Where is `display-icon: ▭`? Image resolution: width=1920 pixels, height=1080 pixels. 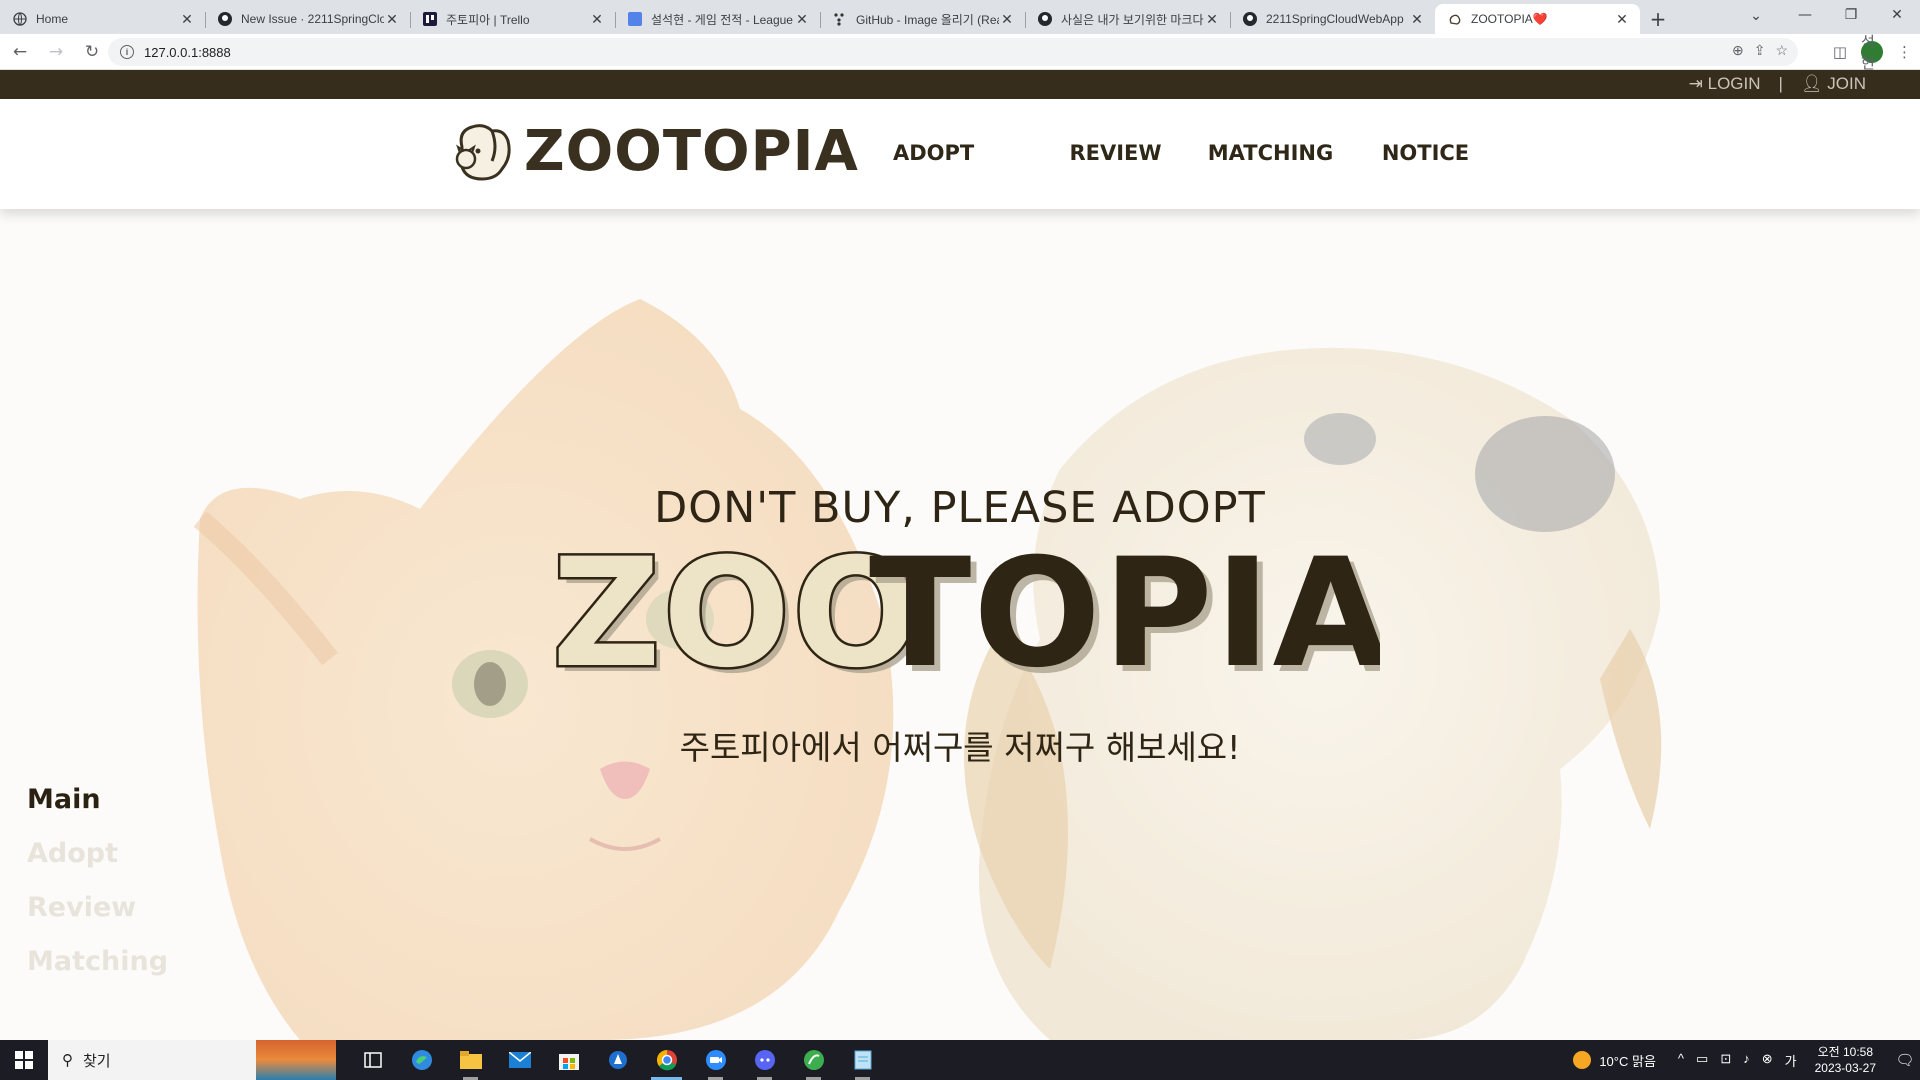 display-icon: ▭ is located at coordinates (1702, 1060).